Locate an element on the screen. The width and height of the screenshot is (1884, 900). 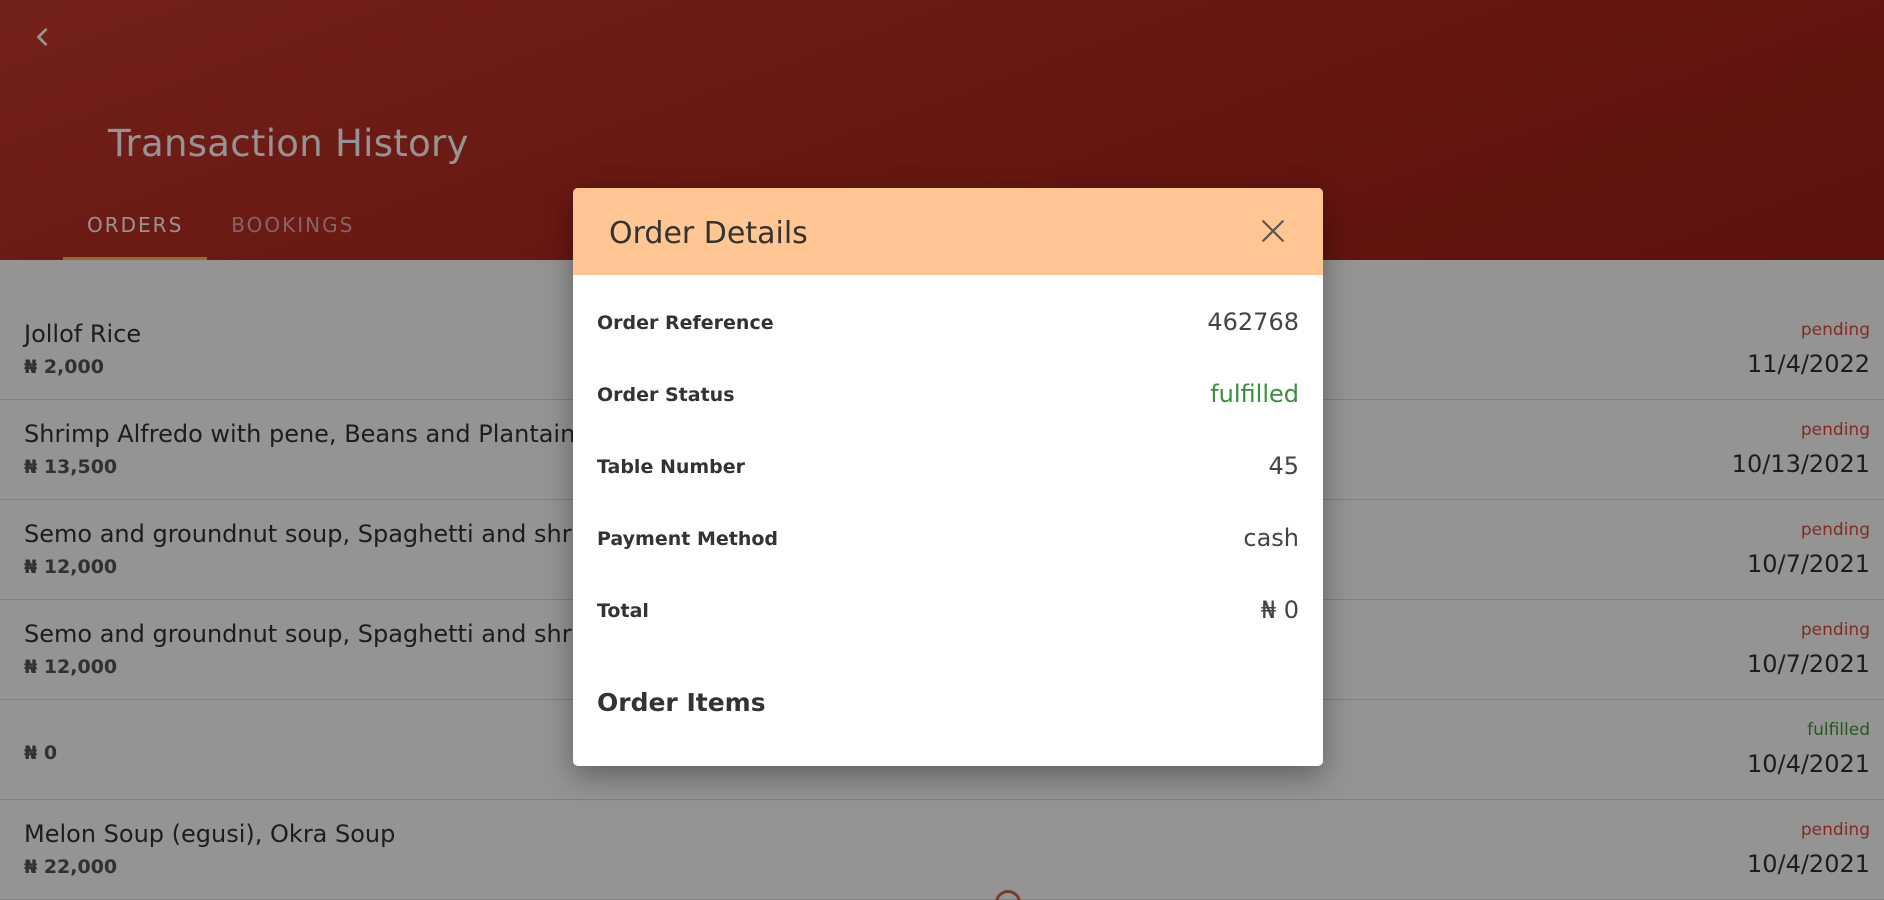
order-items-heading: Order Items is located at coordinates (681, 702).